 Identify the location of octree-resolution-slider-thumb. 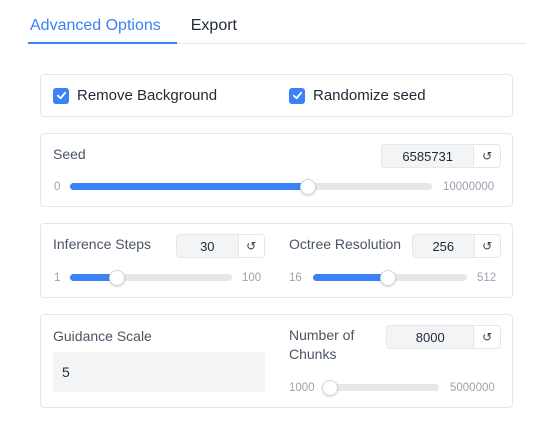
(387, 277).